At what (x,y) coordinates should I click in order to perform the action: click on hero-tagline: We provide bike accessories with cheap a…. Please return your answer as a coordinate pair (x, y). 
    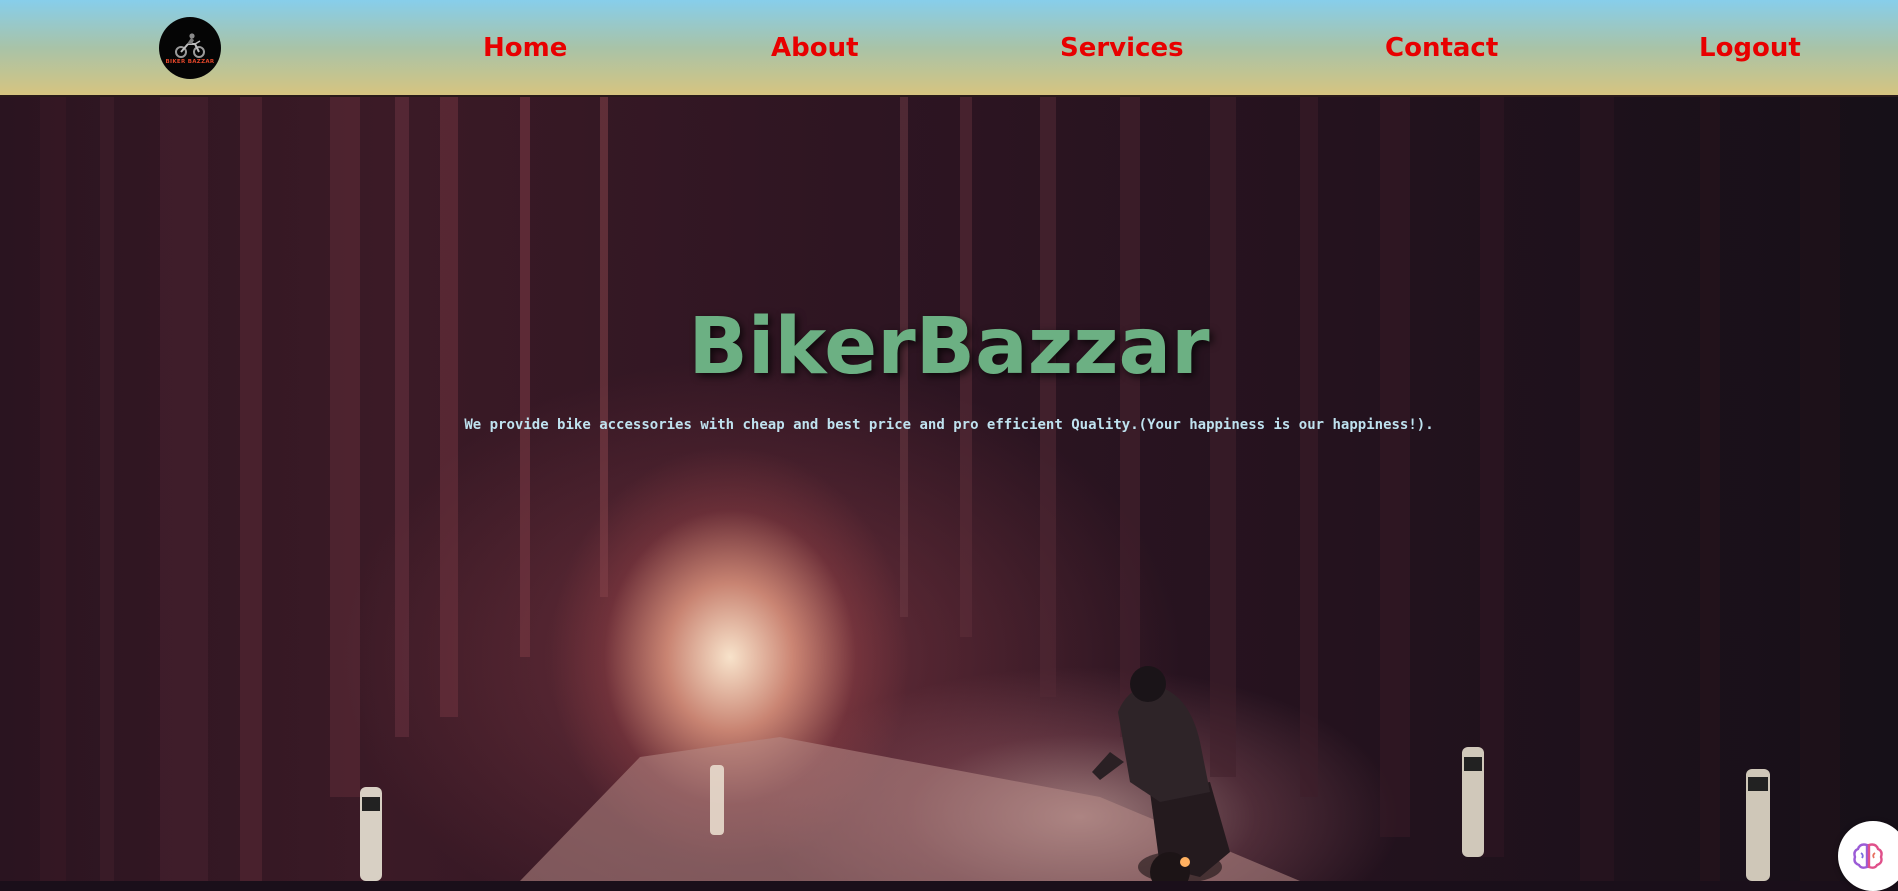
    Looking at the image, I should click on (949, 425).